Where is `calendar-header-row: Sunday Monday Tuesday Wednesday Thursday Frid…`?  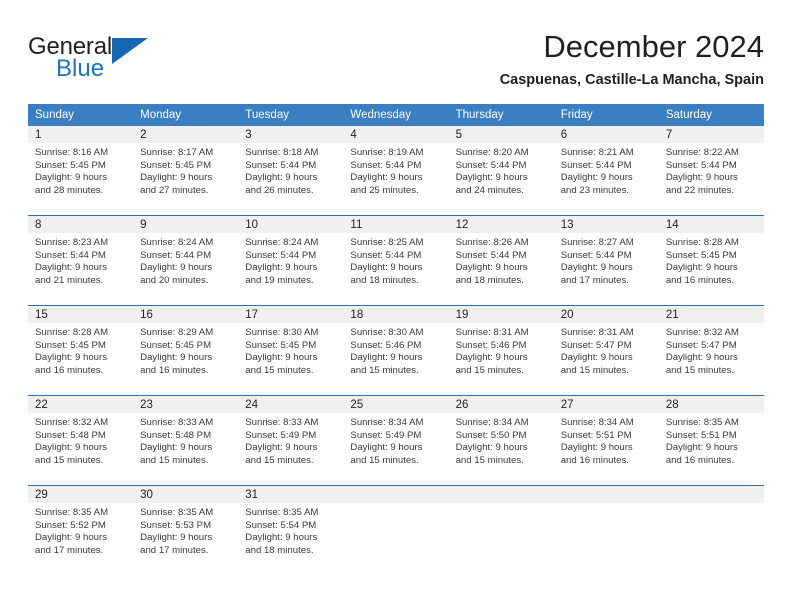
calendar-header-row: Sunday Monday Tuesday Wednesday Thursday Frid… is located at coordinates (396, 115).